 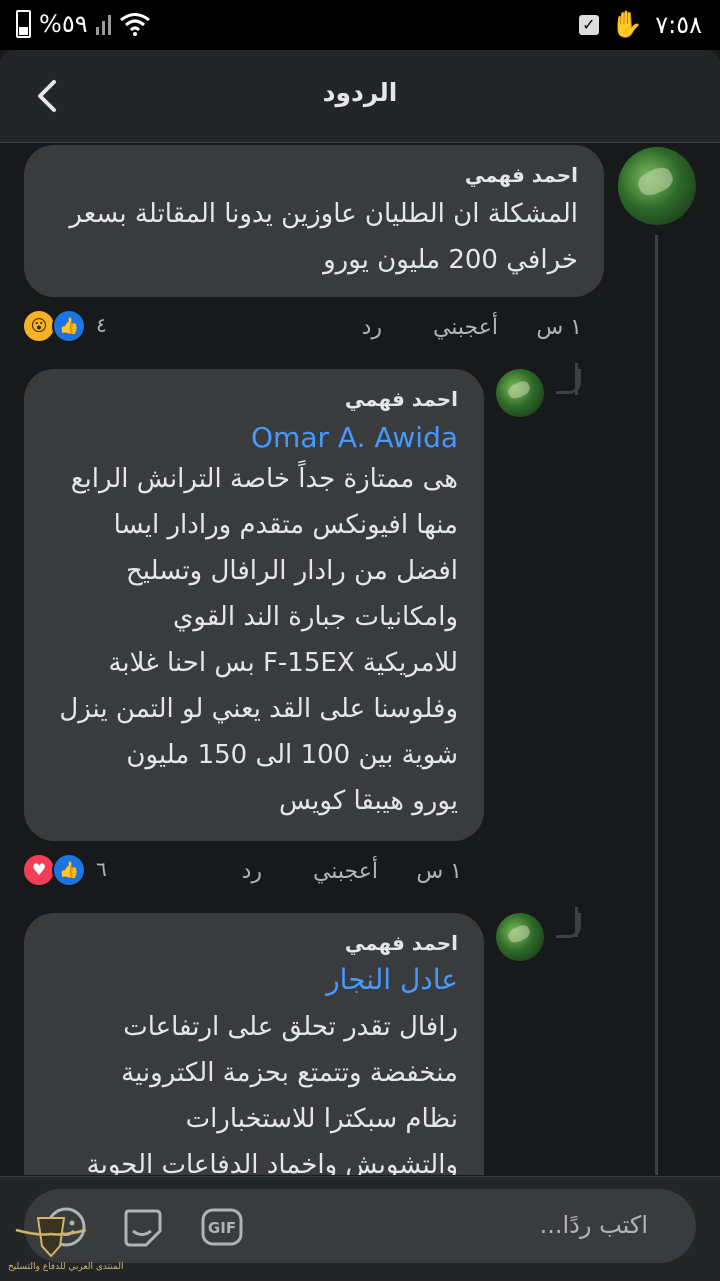 What do you see at coordinates (103, 24) in the screenshot?
I see `signal-icon` at bounding box center [103, 24].